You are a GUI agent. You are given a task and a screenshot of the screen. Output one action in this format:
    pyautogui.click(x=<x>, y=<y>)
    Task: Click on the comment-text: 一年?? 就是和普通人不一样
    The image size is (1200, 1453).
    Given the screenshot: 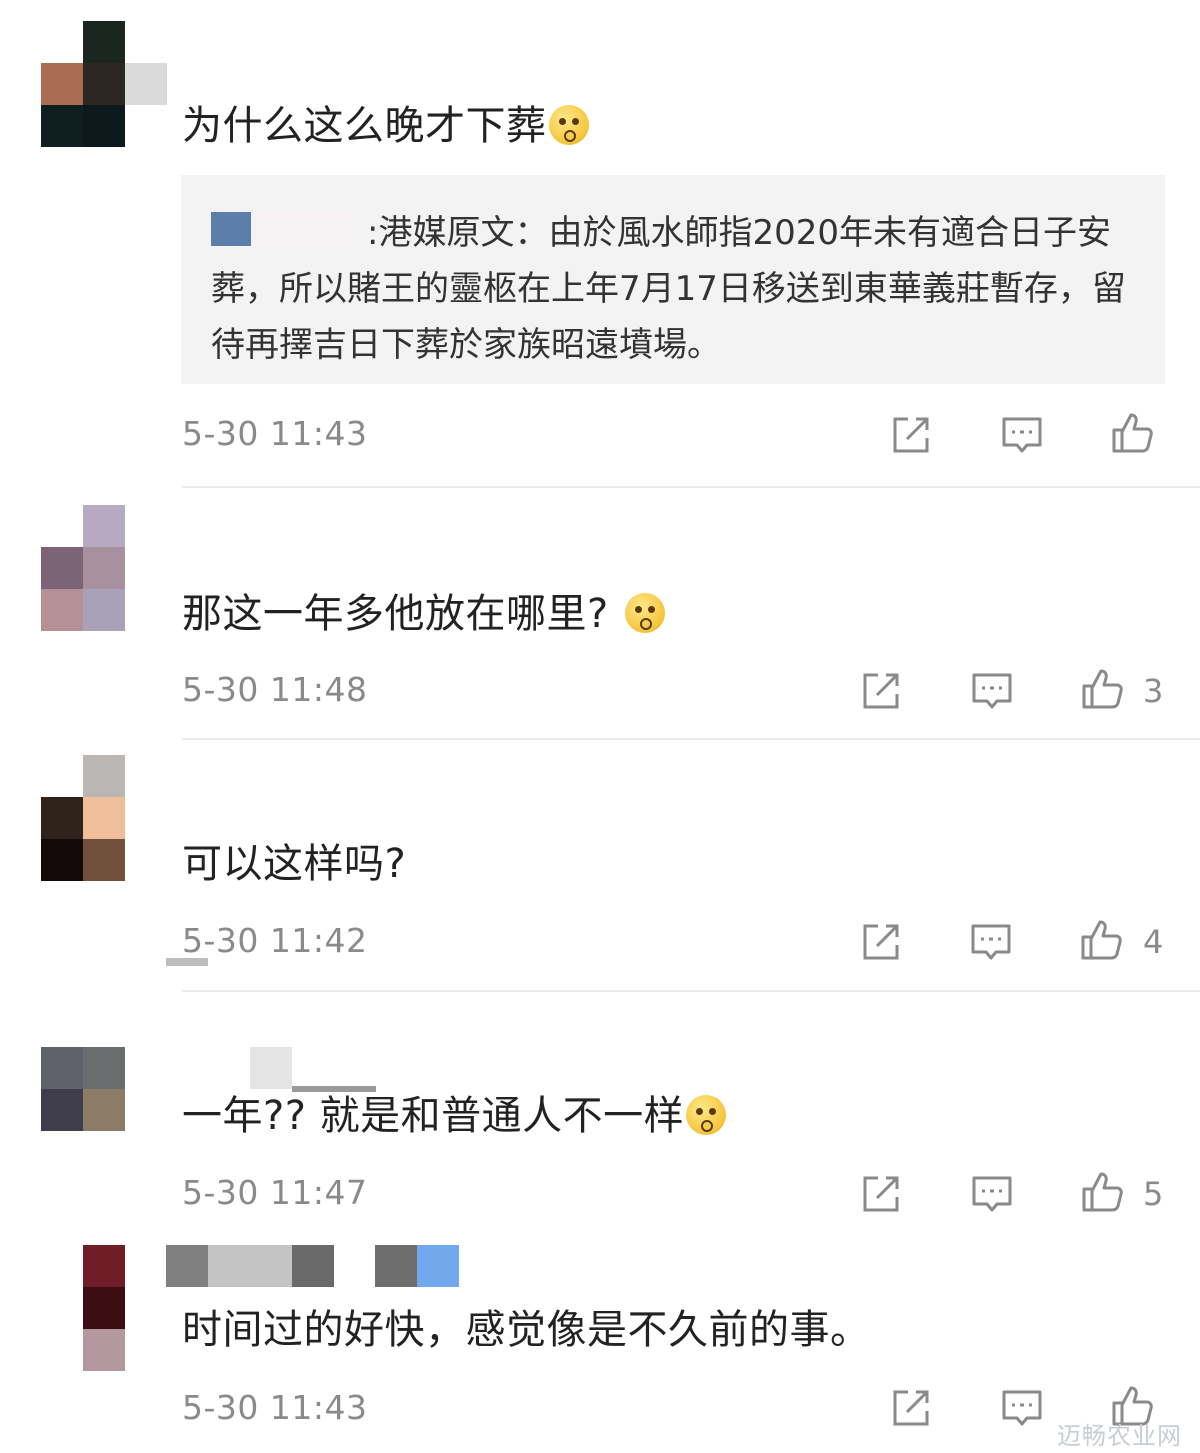 What is the action you would take?
    pyautogui.click(x=454, y=1116)
    